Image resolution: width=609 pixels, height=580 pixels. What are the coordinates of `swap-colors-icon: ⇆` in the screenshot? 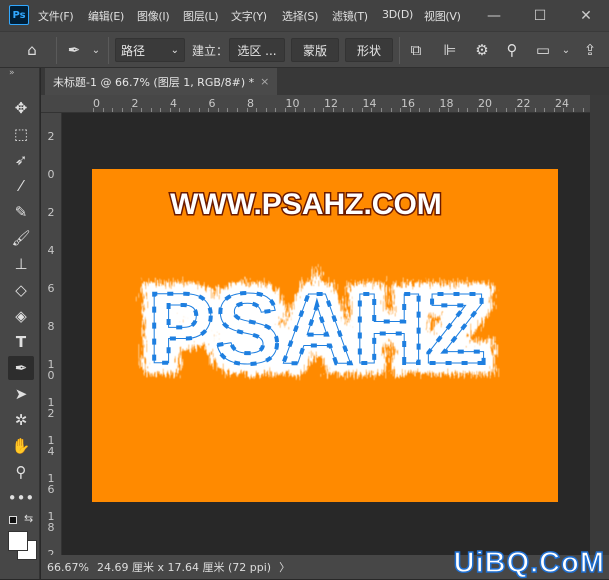 It's located at (28, 518).